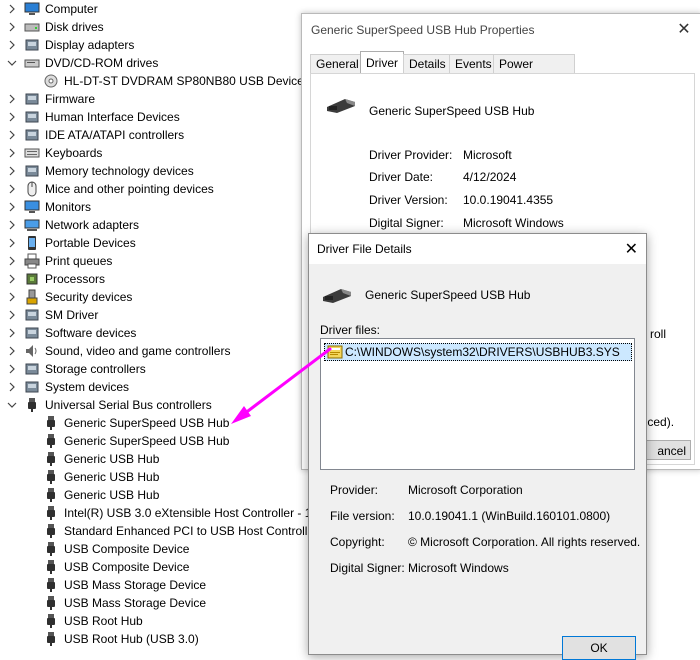 The image size is (700, 660). I want to click on tree-category-item: Computer, so click(160, 9).